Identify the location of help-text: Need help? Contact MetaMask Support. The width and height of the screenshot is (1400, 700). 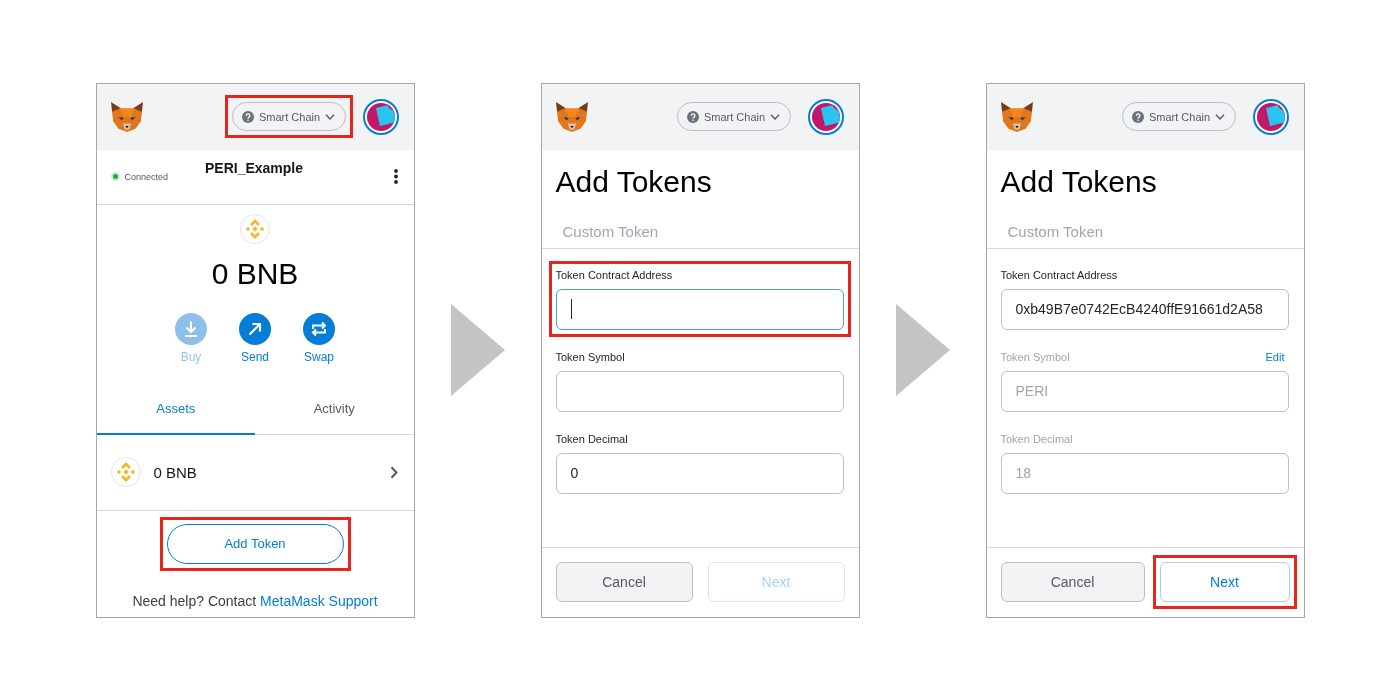
(255, 601).